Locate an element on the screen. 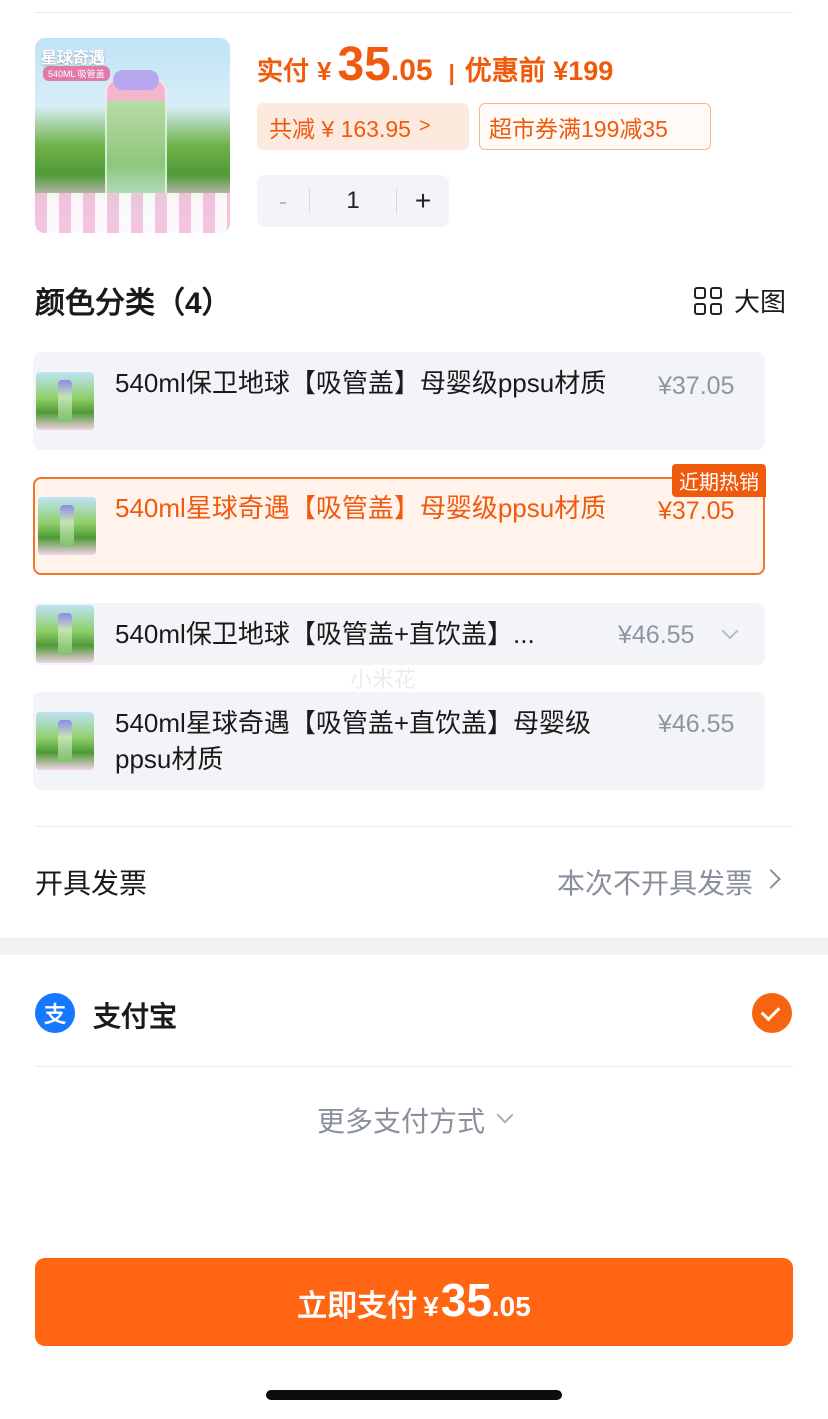 The image size is (828, 1419). big-view-toggle: 大图 is located at coordinates (739, 300).